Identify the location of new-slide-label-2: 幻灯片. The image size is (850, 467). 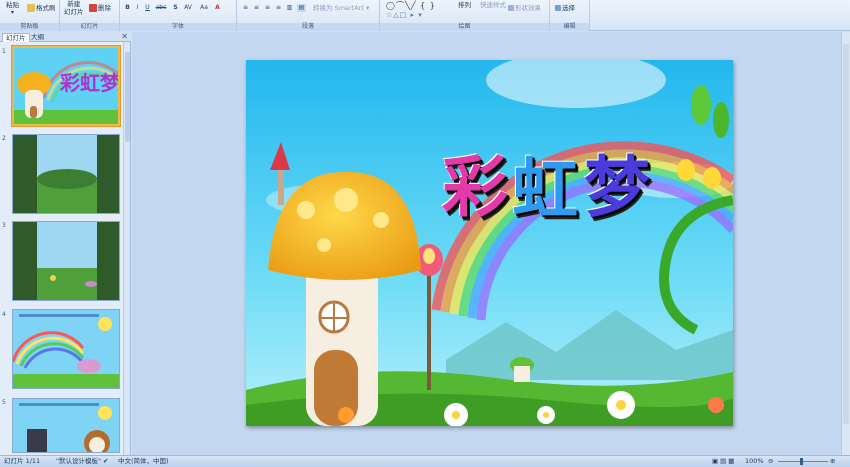
(74, 12).